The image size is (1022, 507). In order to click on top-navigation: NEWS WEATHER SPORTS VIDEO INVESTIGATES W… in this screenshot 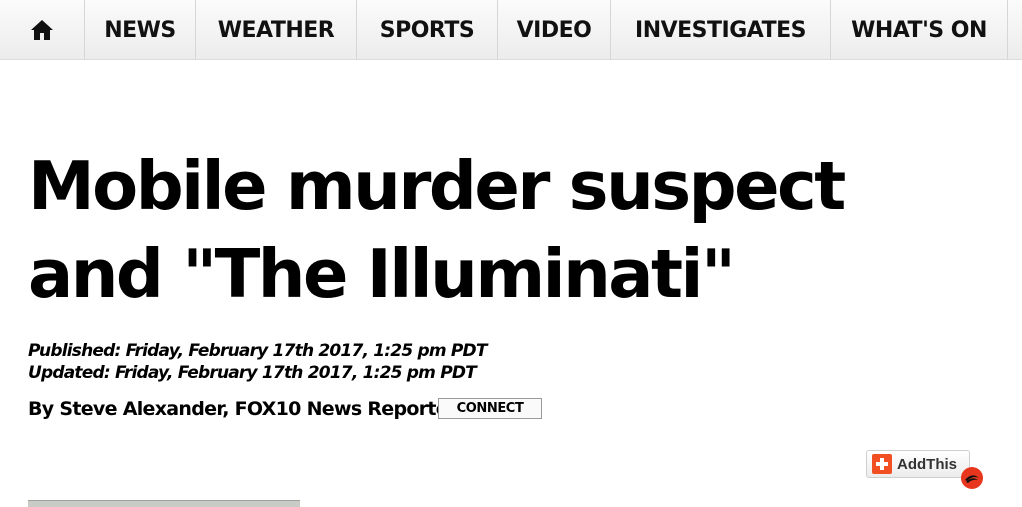, I will do `click(511, 30)`.